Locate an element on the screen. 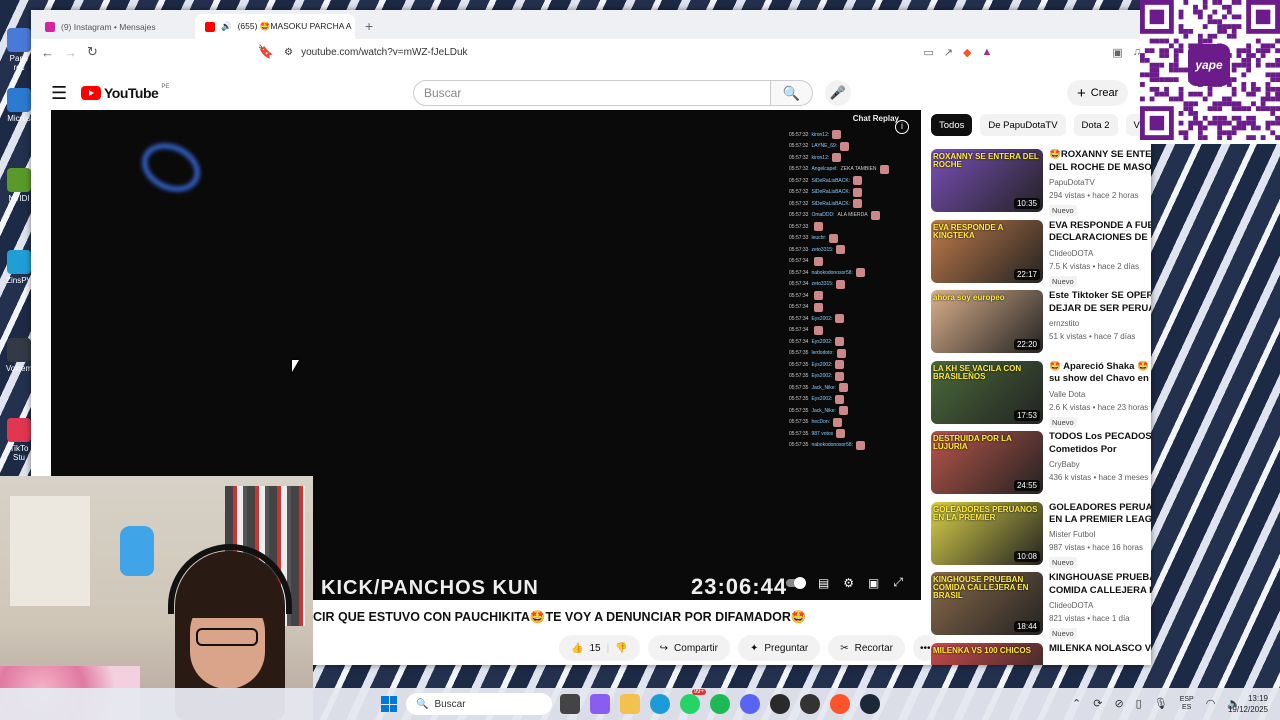  video-thumbnail: DESTRUIDA POR LA LUJURIA 24:55 is located at coordinates (987, 462).